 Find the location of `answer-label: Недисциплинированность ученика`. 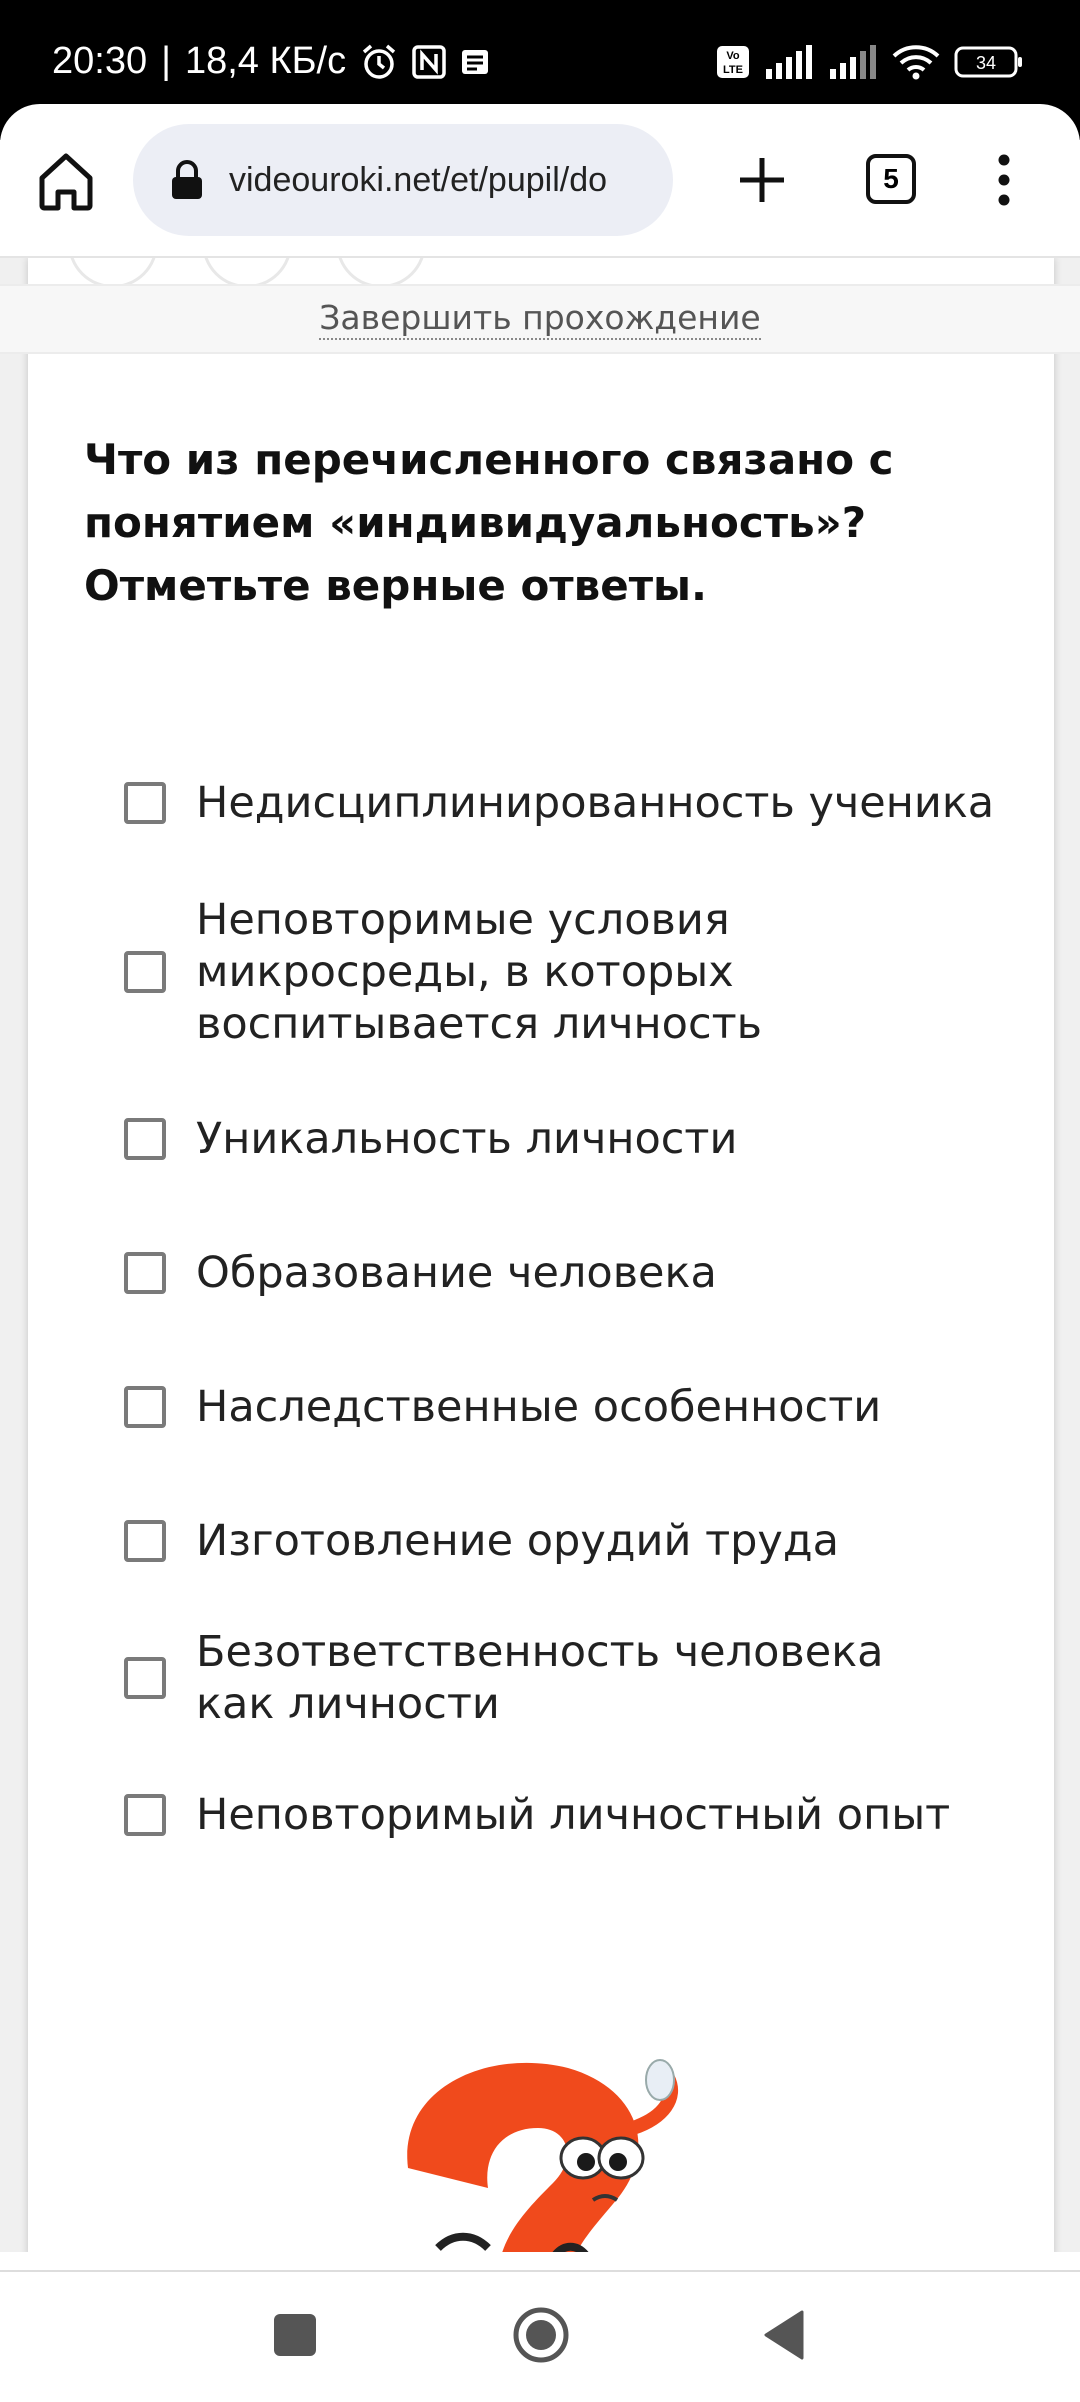

answer-label: Недисциплинированность ученика is located at coordinates (595, 803).